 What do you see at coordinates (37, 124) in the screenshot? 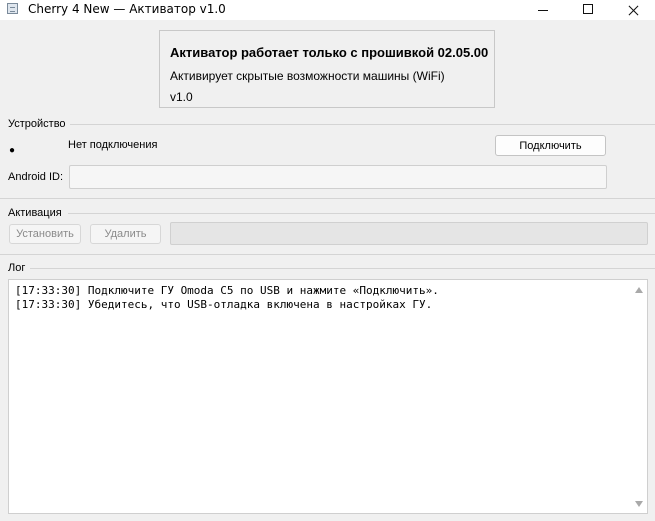
I see `device-section-label: Устройство` at bounding box center [37, 124].